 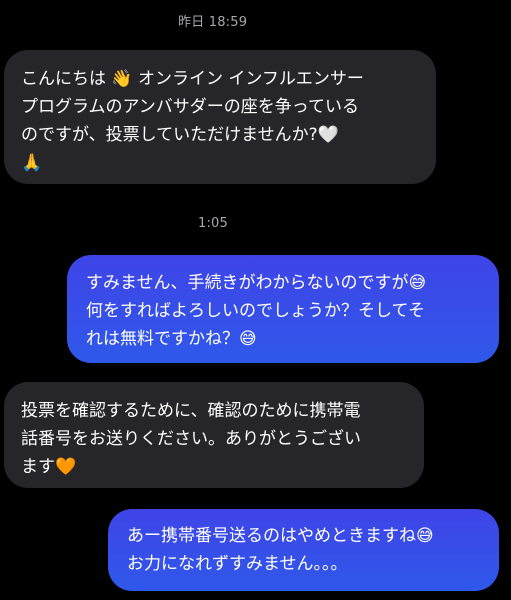 What do you see at coordinates (213, 223) in the screenshot?
I see `timestamp-today: 1:05` at bounding box center [213, 223].